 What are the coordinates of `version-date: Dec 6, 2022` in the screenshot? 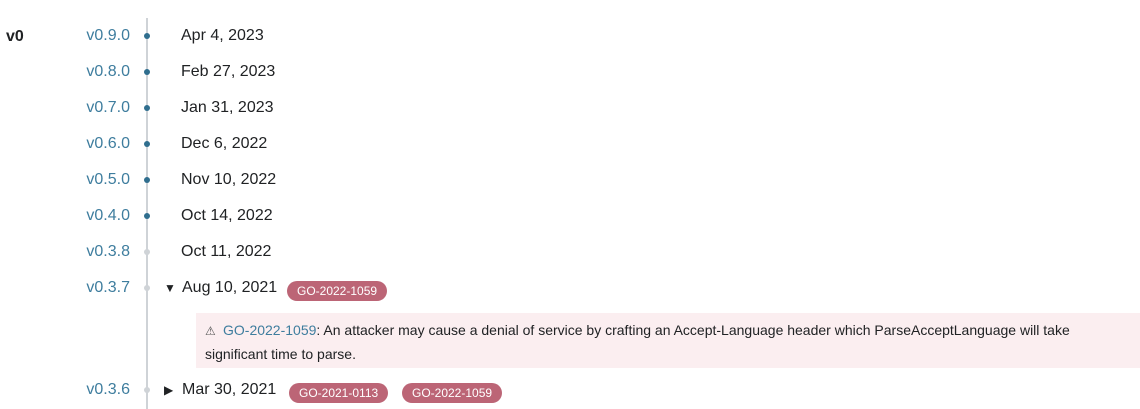 It's located at (224, 143).